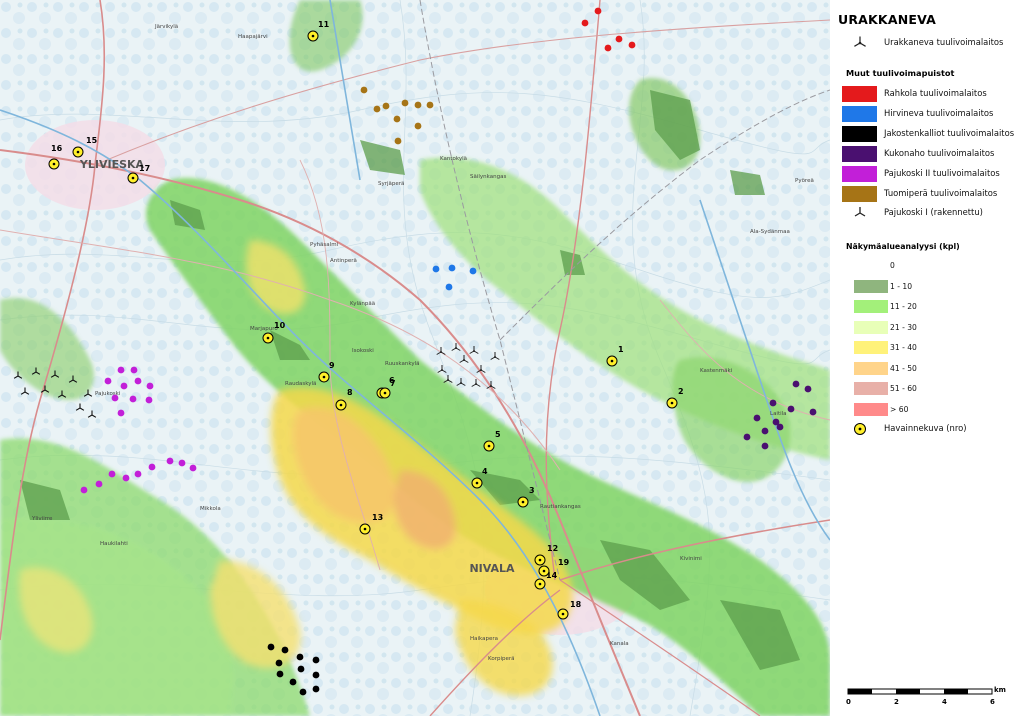 The image size is (1023, 716). What do you see at coordinates (942, 173) in the screenshot?
I see `legend-park-label: Pajukoski II tuulivoimalaitos` at bounding box center [942, 173].